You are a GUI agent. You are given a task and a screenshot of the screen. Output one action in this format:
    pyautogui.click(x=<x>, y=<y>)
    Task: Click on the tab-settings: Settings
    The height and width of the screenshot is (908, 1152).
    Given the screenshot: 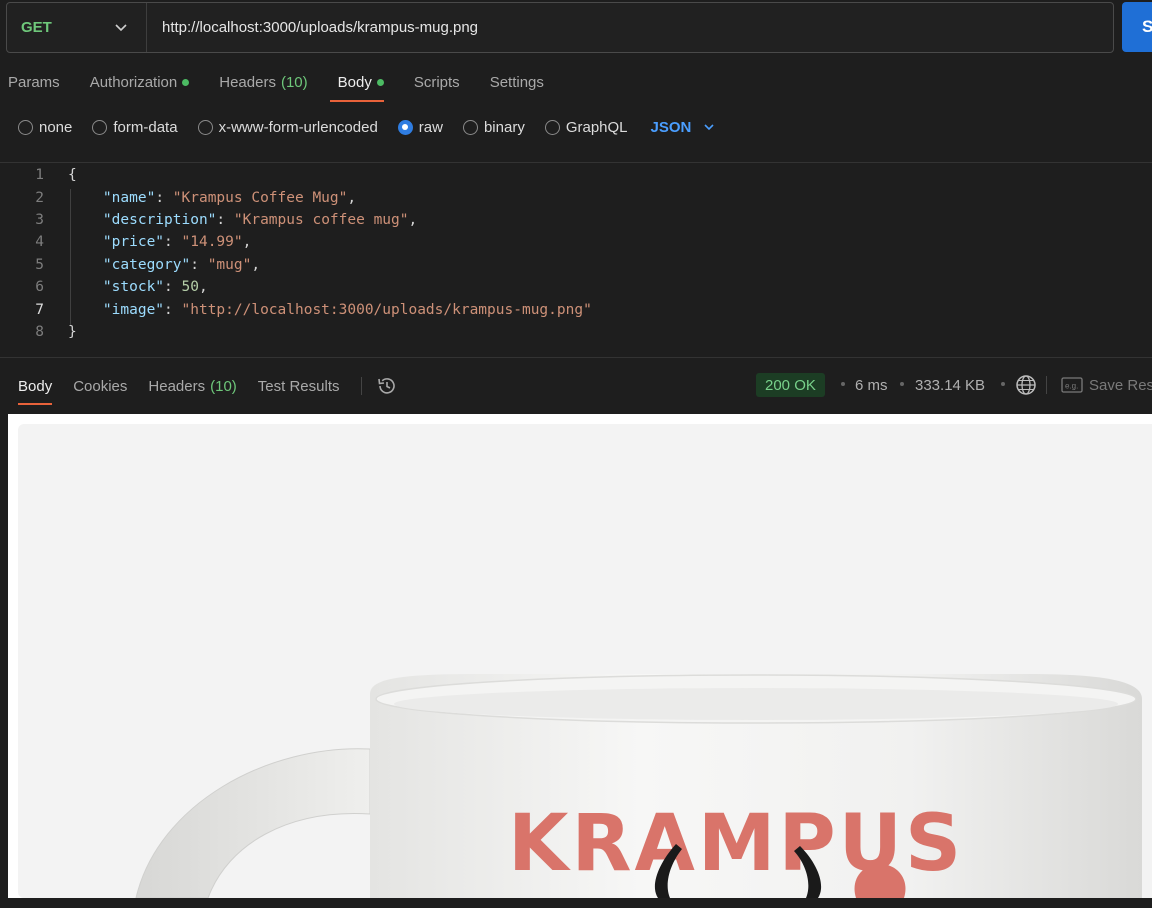 What is the action you would take?
    pyautogui.click(x=513, y=82)
    